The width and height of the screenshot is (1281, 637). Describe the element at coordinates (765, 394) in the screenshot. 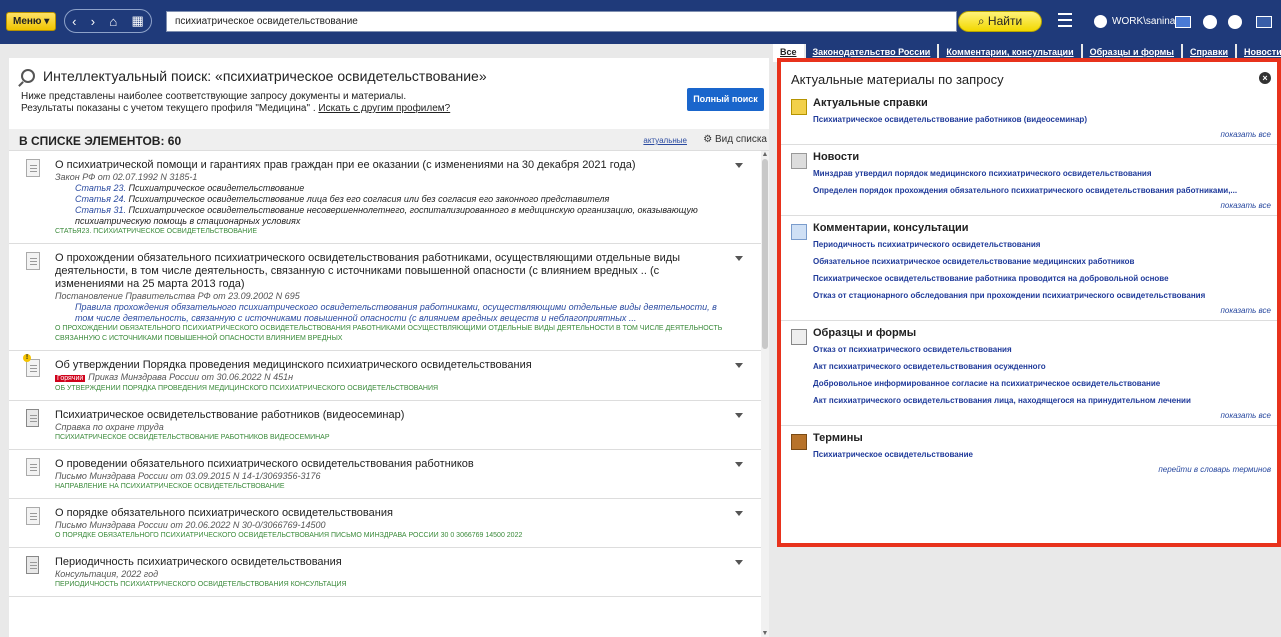

I see `results-scrollbar: ▲ ▼` at that location.